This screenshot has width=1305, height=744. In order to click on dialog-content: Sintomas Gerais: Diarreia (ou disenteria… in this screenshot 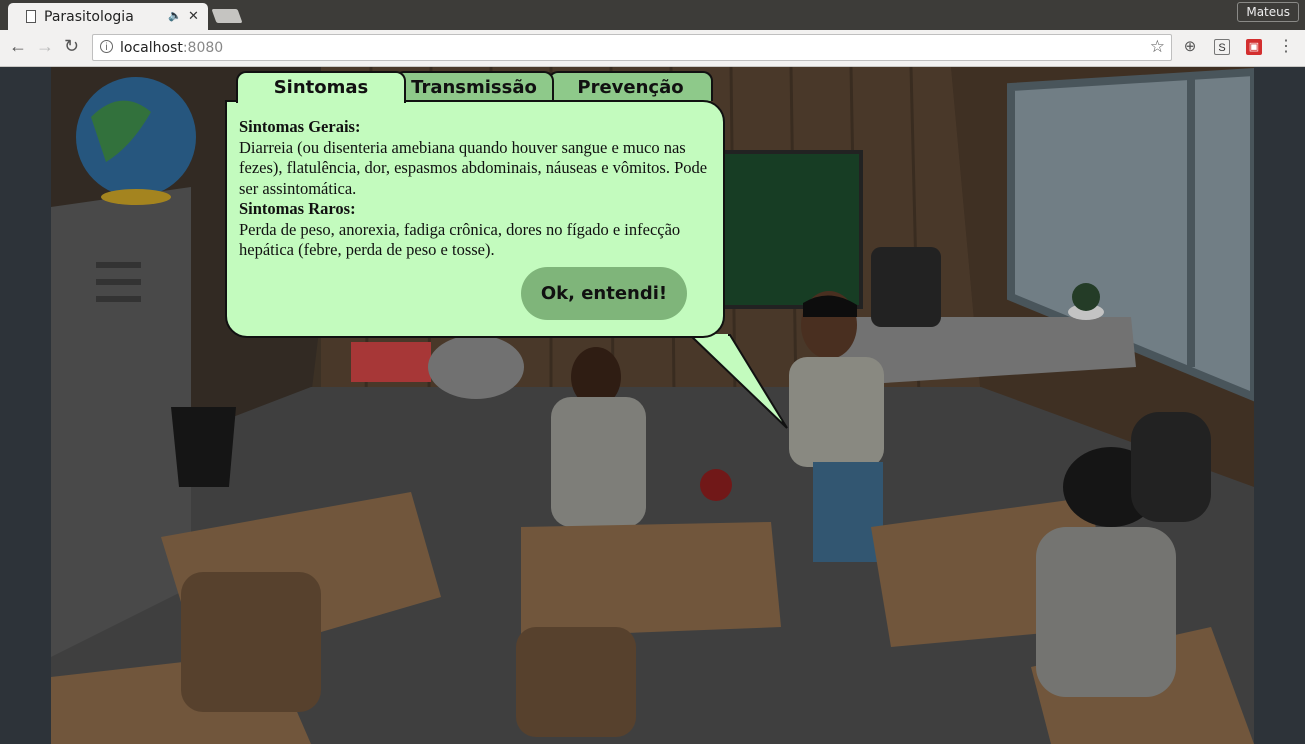, I will do `click(474, 189)`.